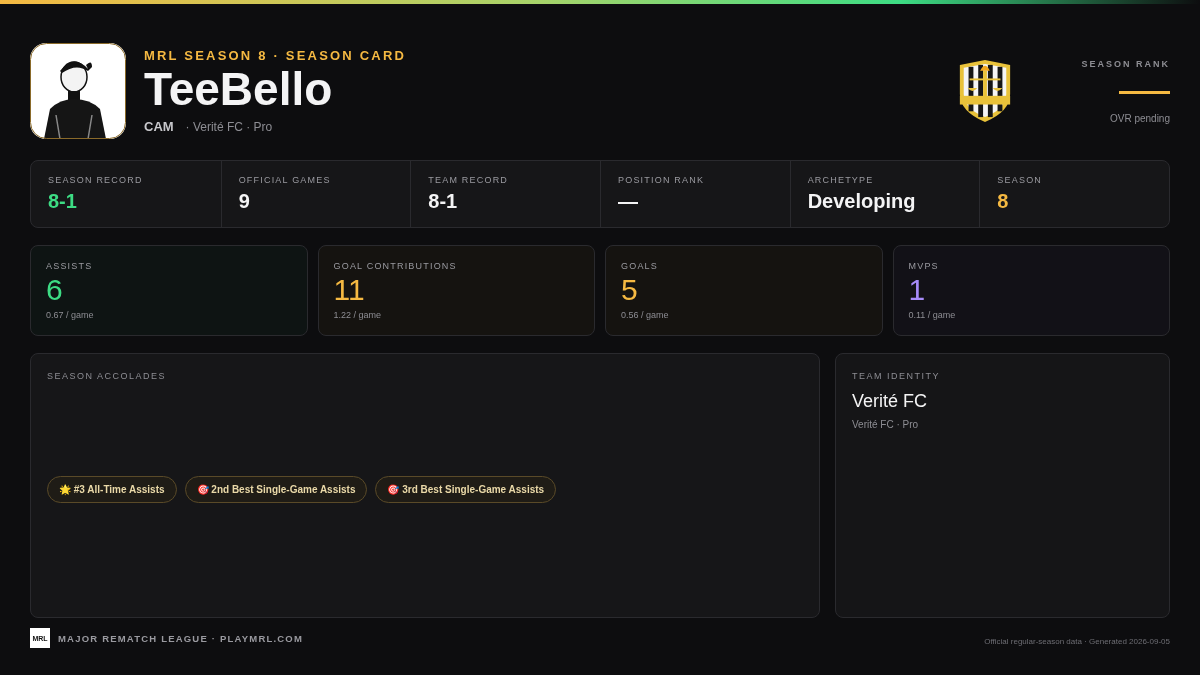 The image size is (1200, 675). What do you see at coordinates (932, 315) in the screenshot?
I see `per-game-rate: 0.11 / game` at bounding box center [932, 315].